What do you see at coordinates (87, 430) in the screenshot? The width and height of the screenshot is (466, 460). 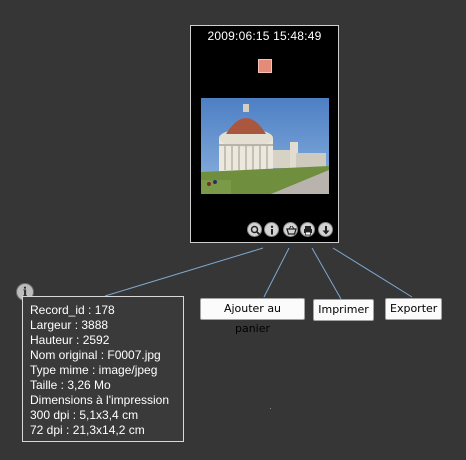 I see `info-72dpi: 72 dpi : 21,3x14,2 cm` at bounding box center [87, 430].